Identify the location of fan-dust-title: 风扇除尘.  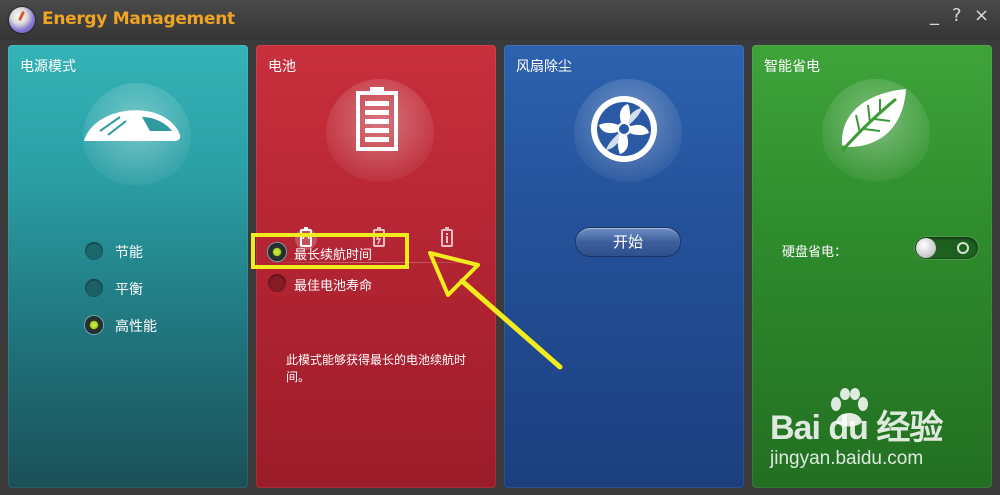
(544, 67).